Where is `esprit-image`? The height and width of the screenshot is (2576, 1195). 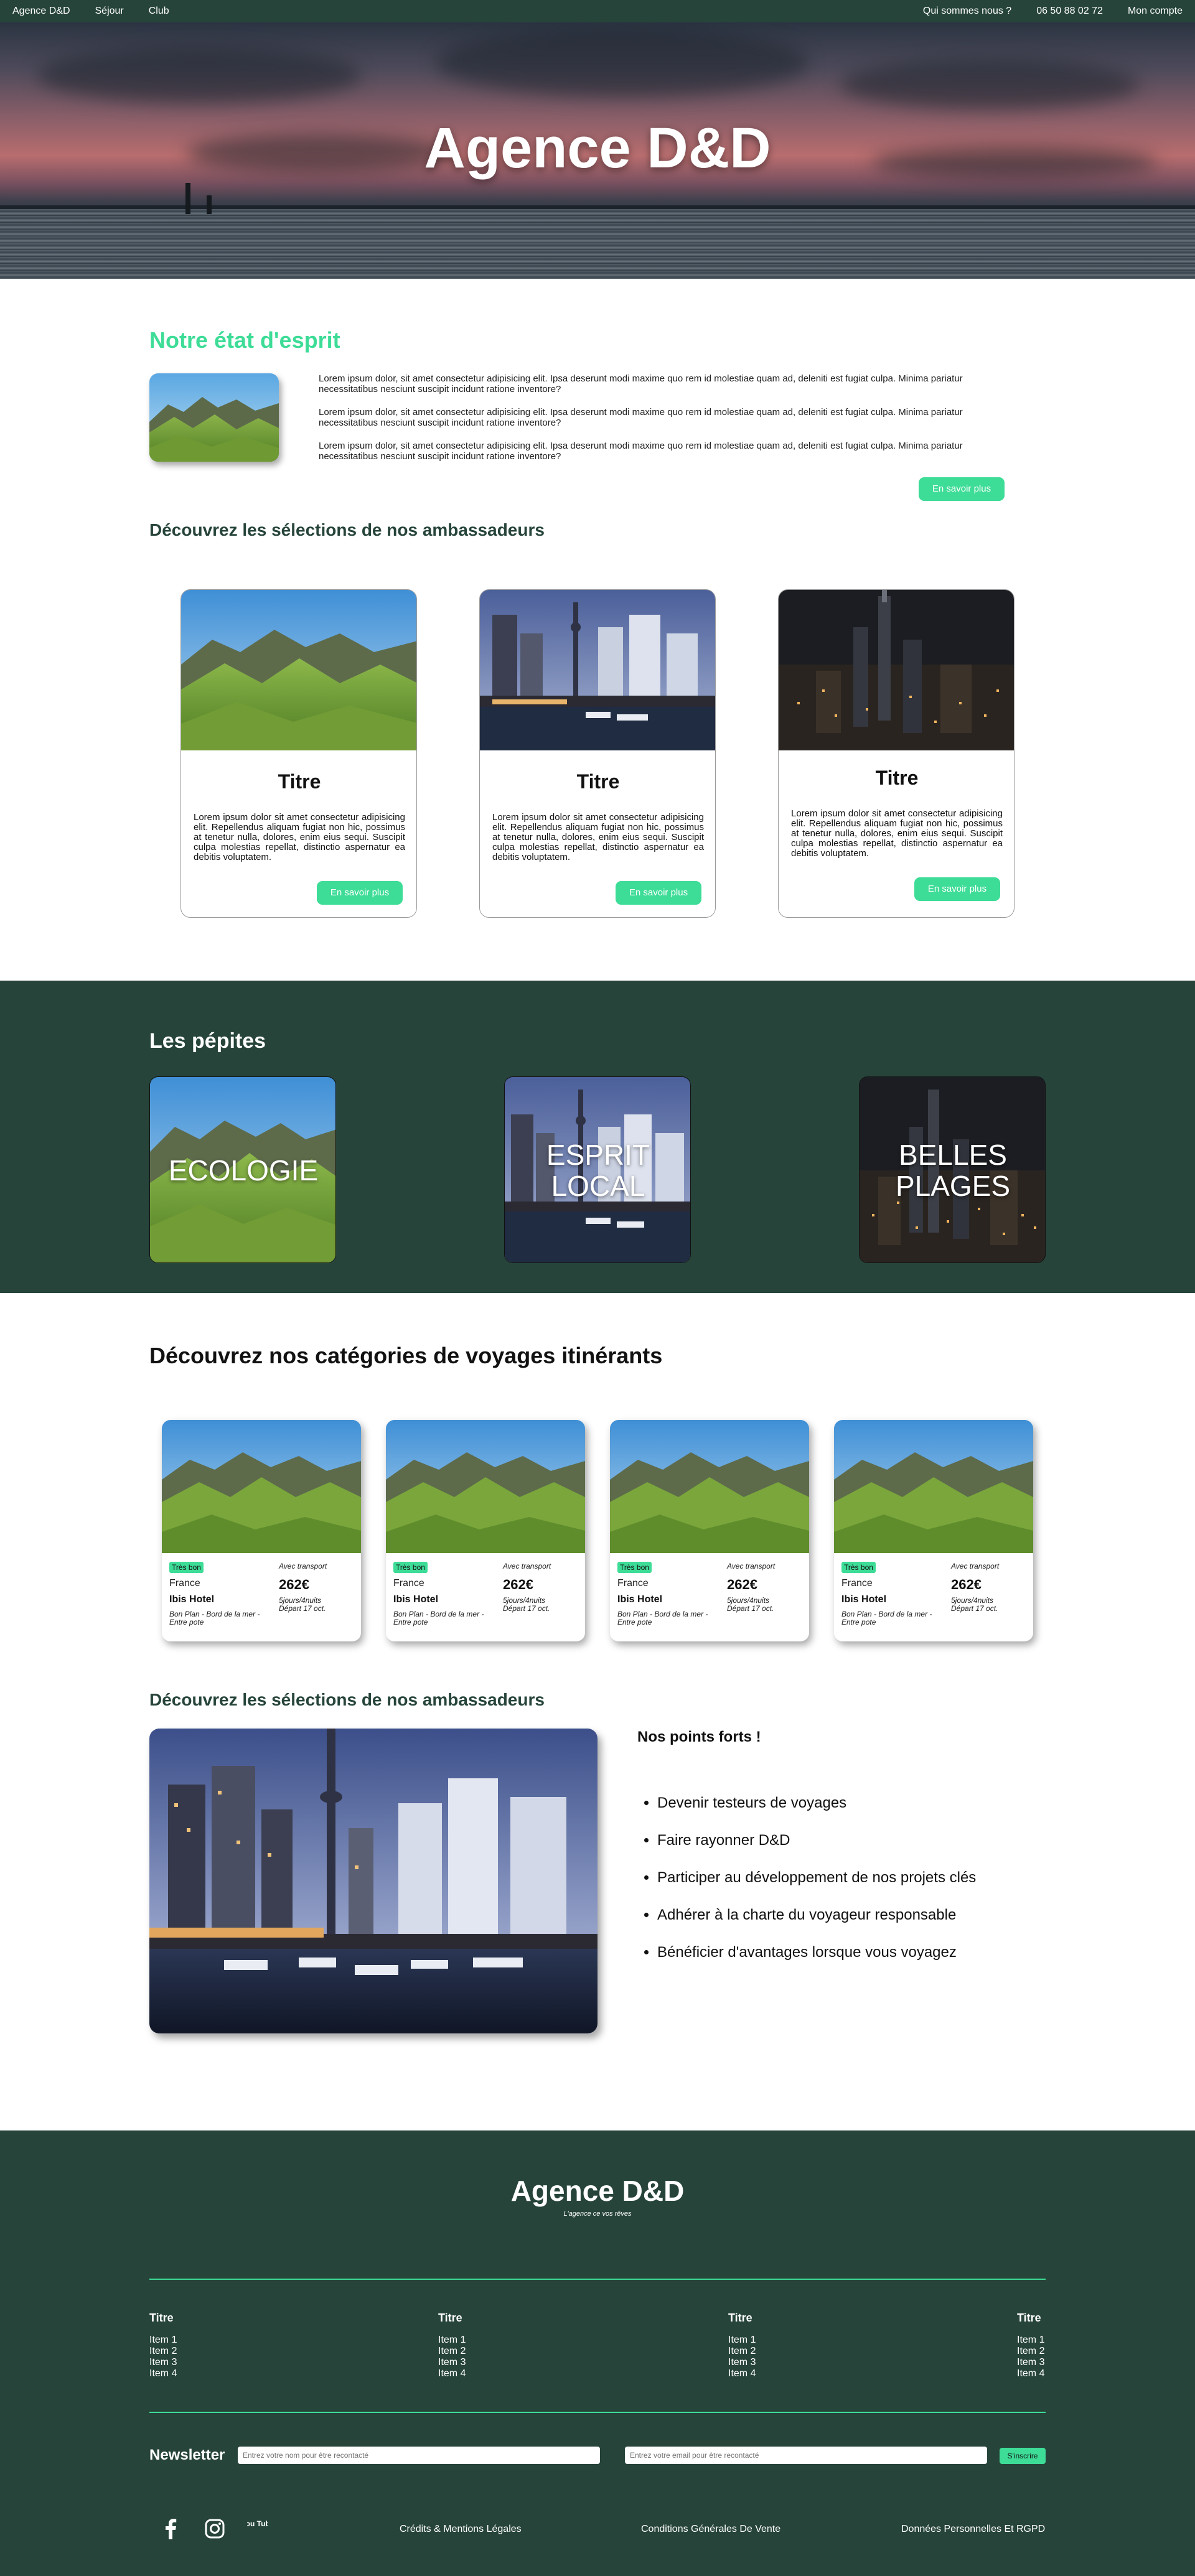
esprit-image is located at coordinates (214, 417).